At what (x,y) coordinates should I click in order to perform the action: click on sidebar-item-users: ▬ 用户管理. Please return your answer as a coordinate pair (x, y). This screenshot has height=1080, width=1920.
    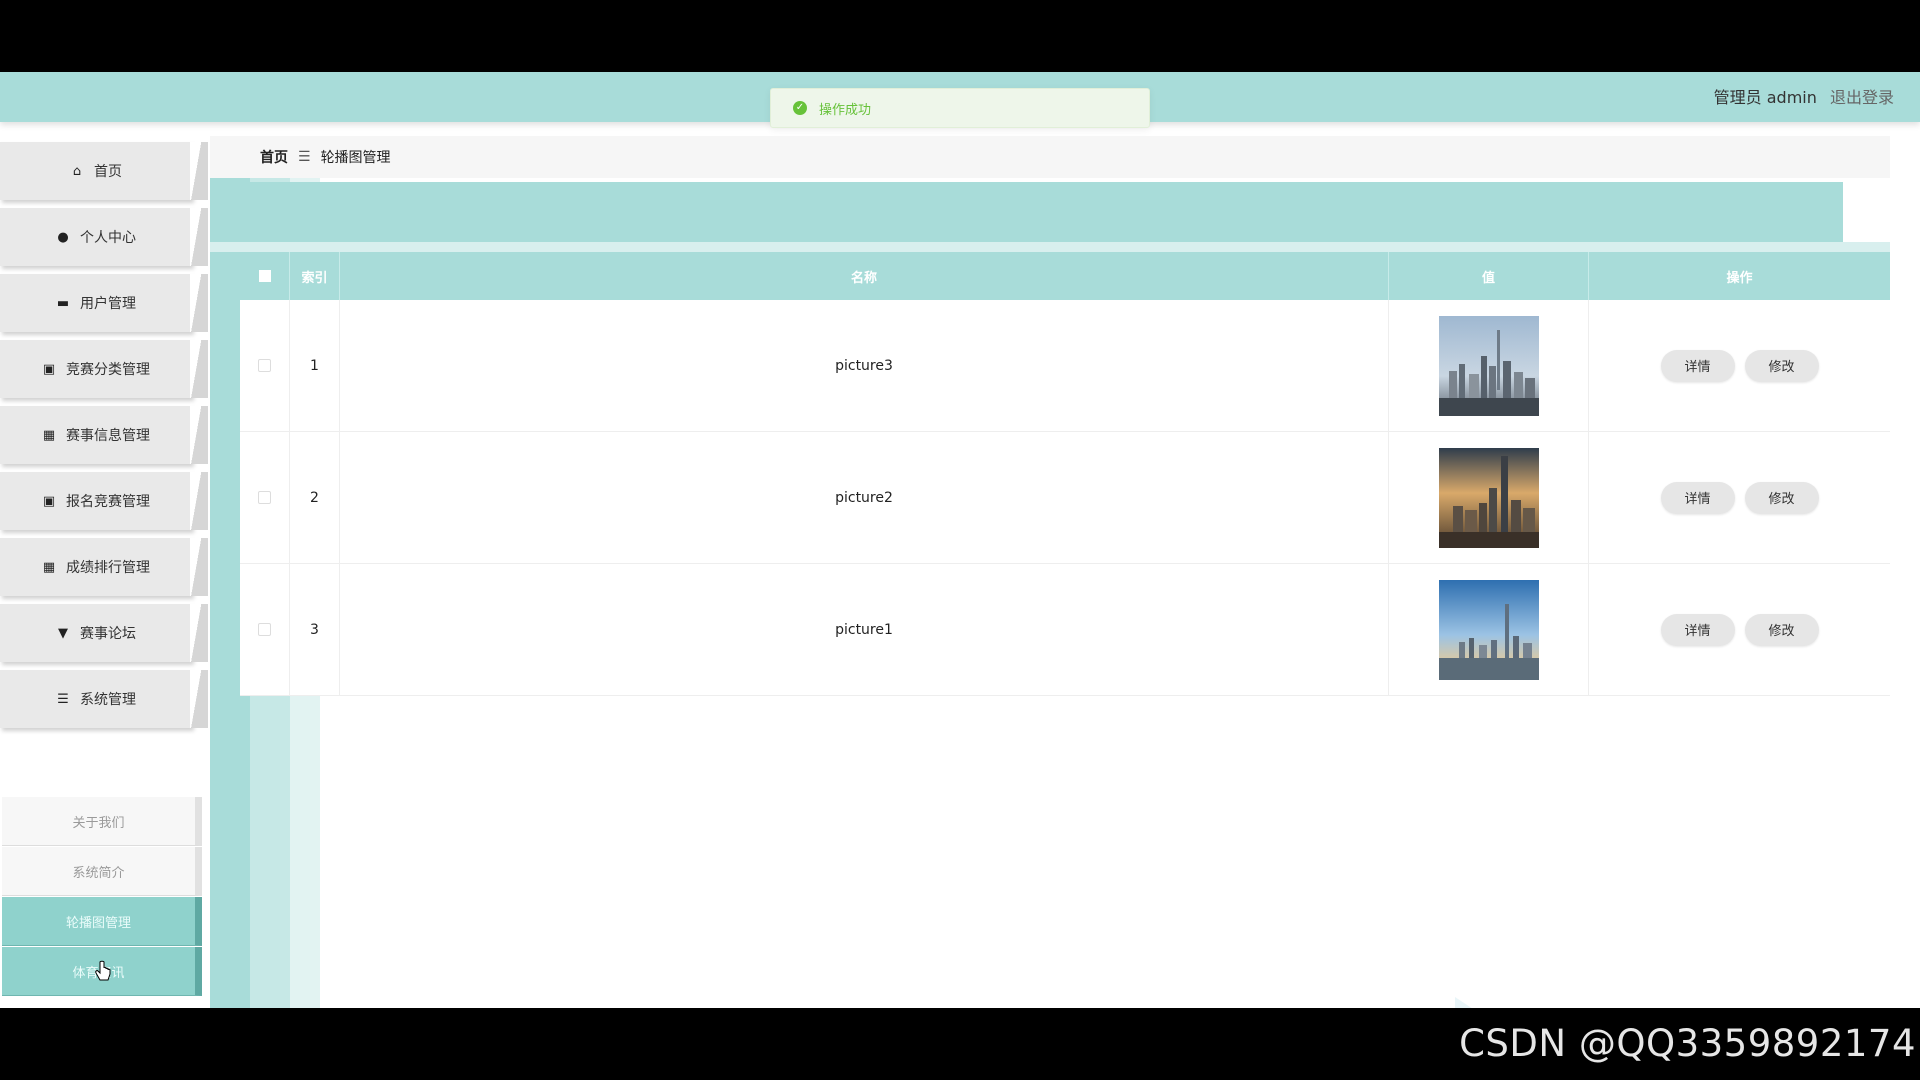
    Looking at the image, I should click on (105, 303).